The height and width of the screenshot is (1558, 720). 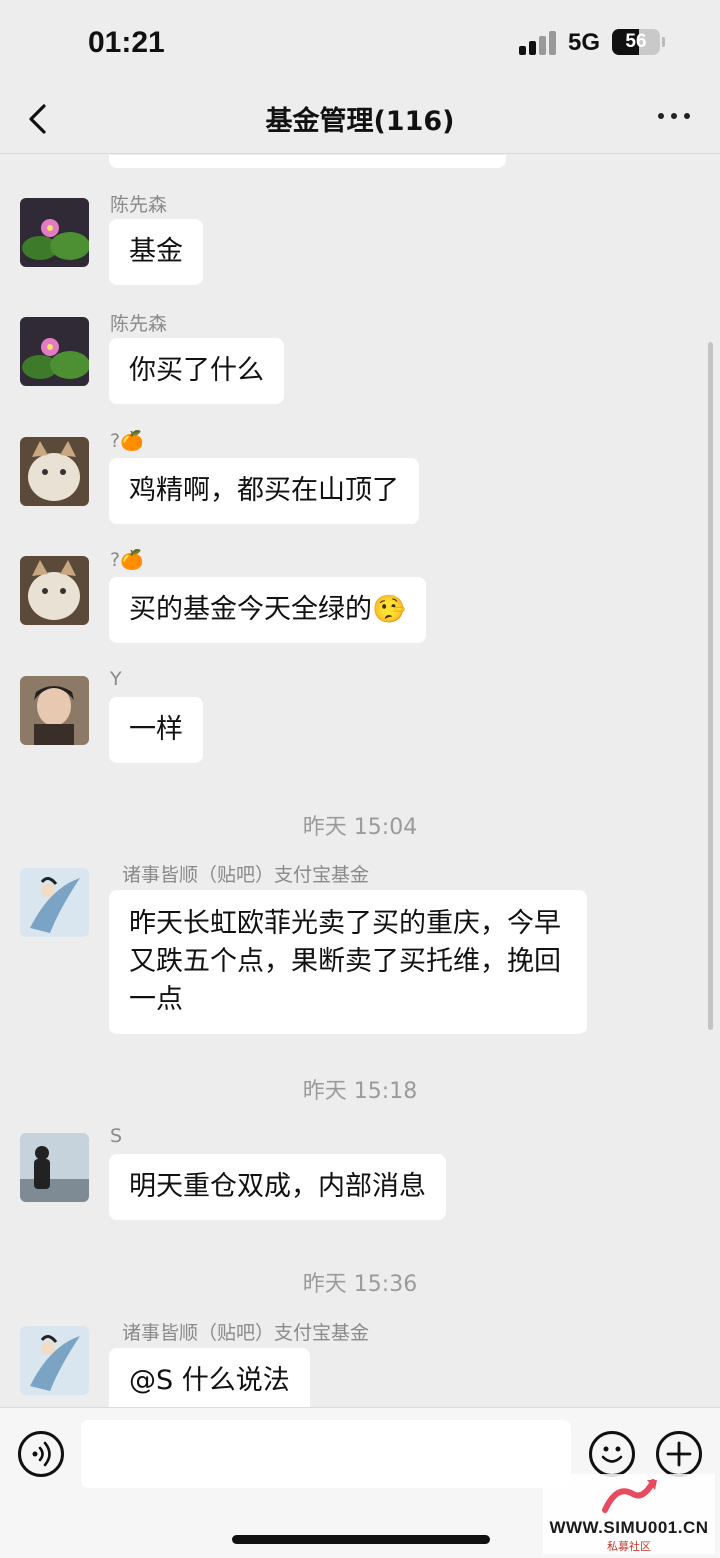 I want to click on message-bubble: 一样, so click(x=156, y=730).